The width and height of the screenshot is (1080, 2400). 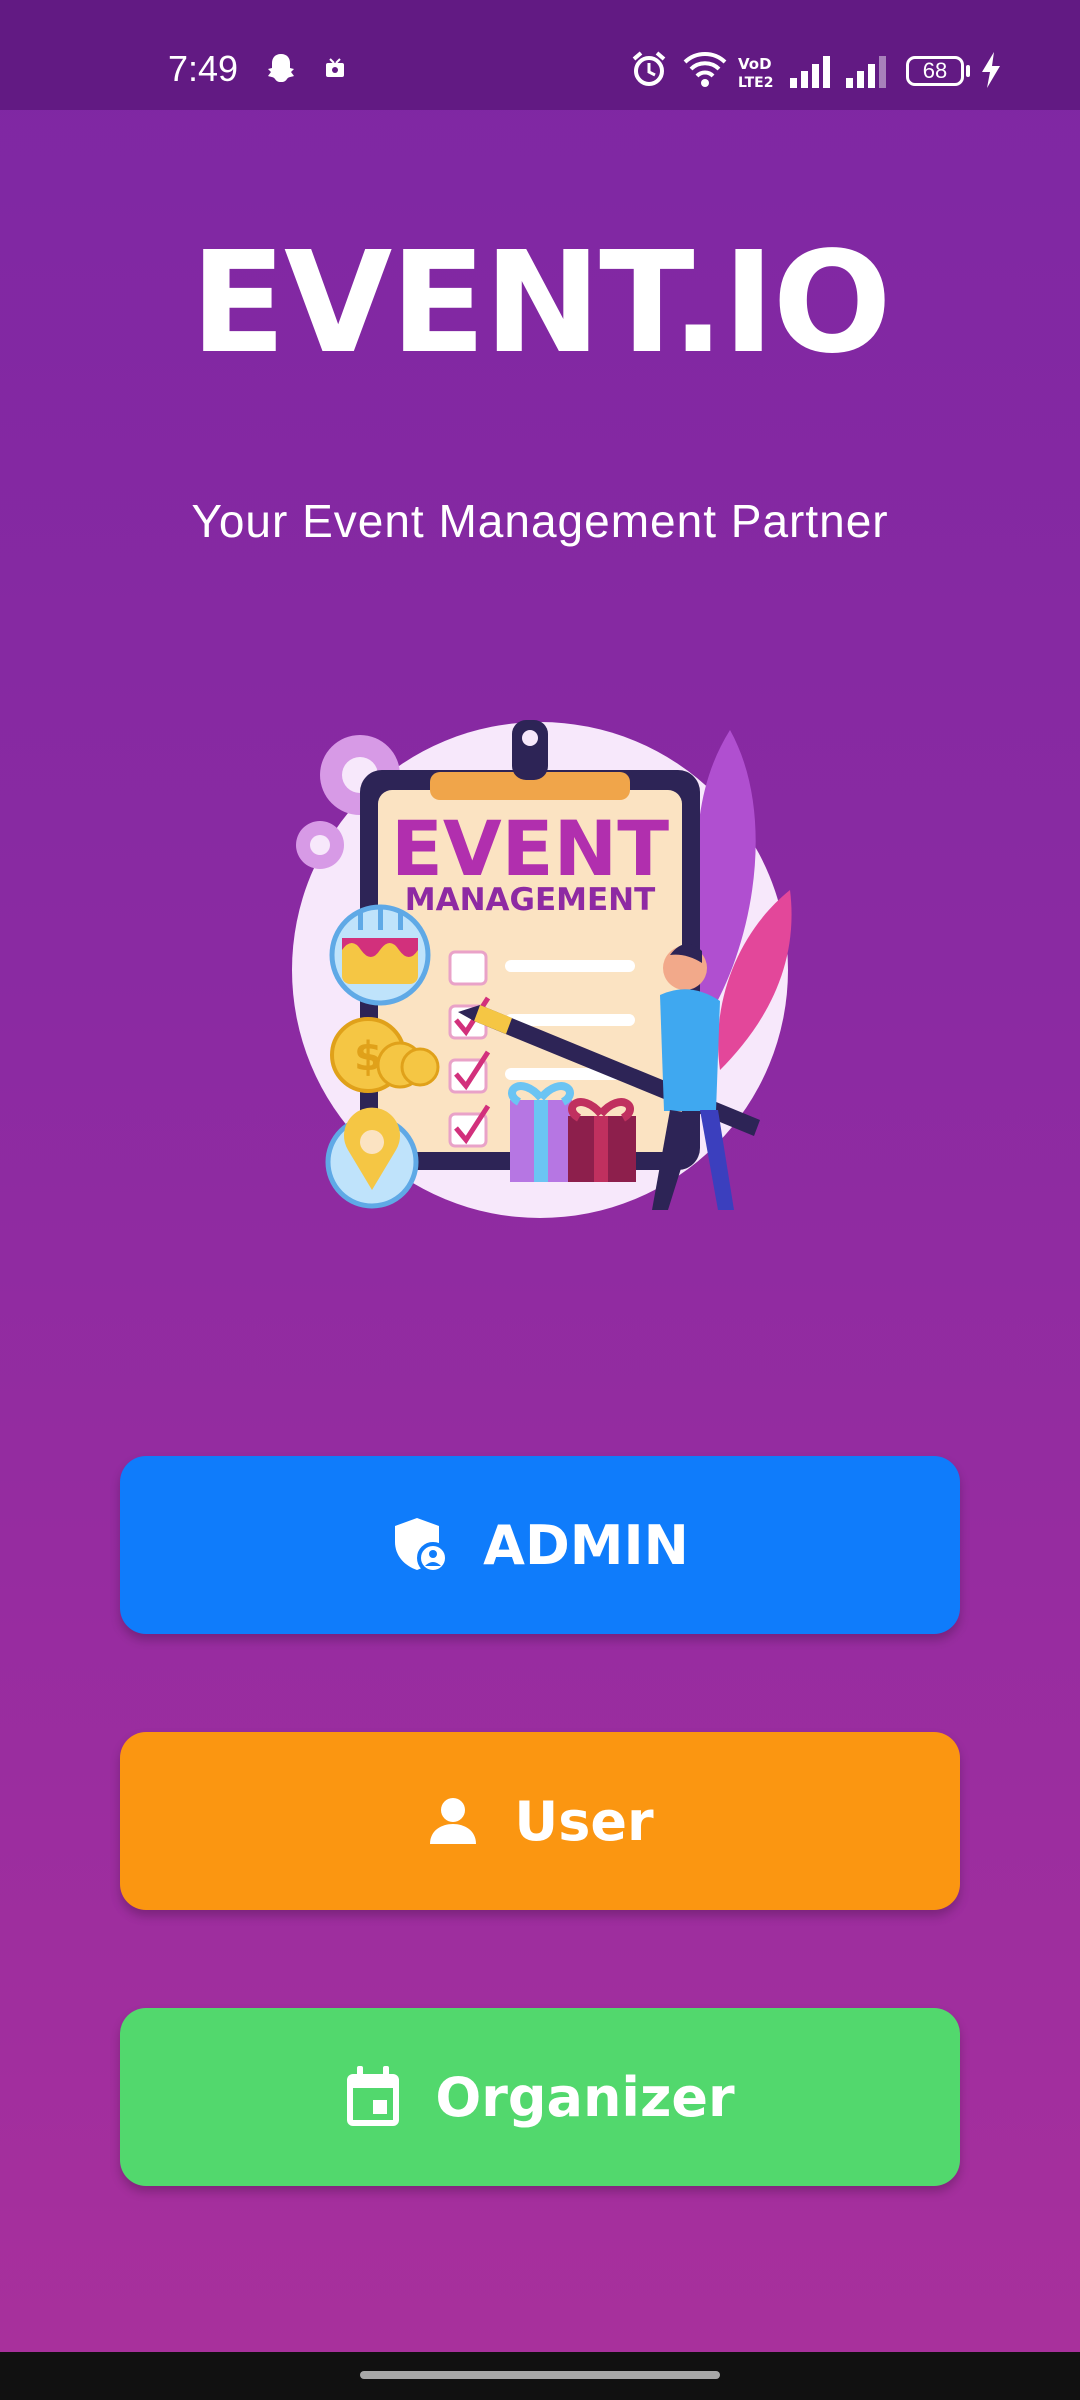 I want to click on svg-text: LTE2, so click(x=755, y=82).